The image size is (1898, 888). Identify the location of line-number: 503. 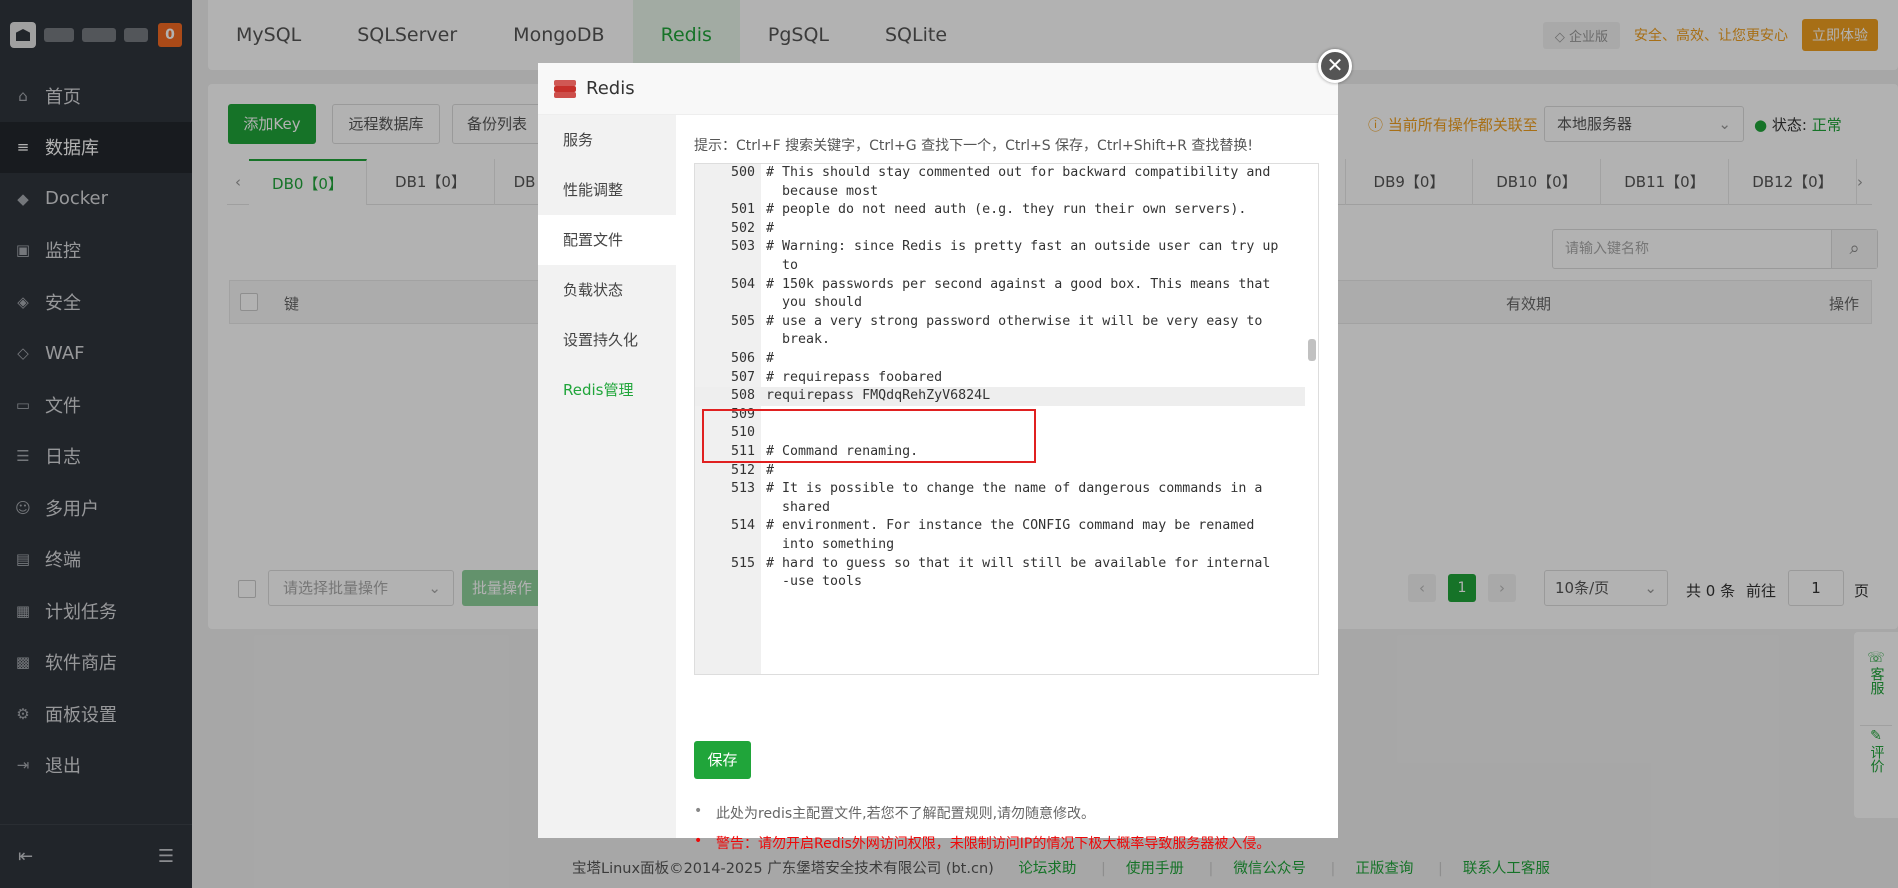
(742, 247).